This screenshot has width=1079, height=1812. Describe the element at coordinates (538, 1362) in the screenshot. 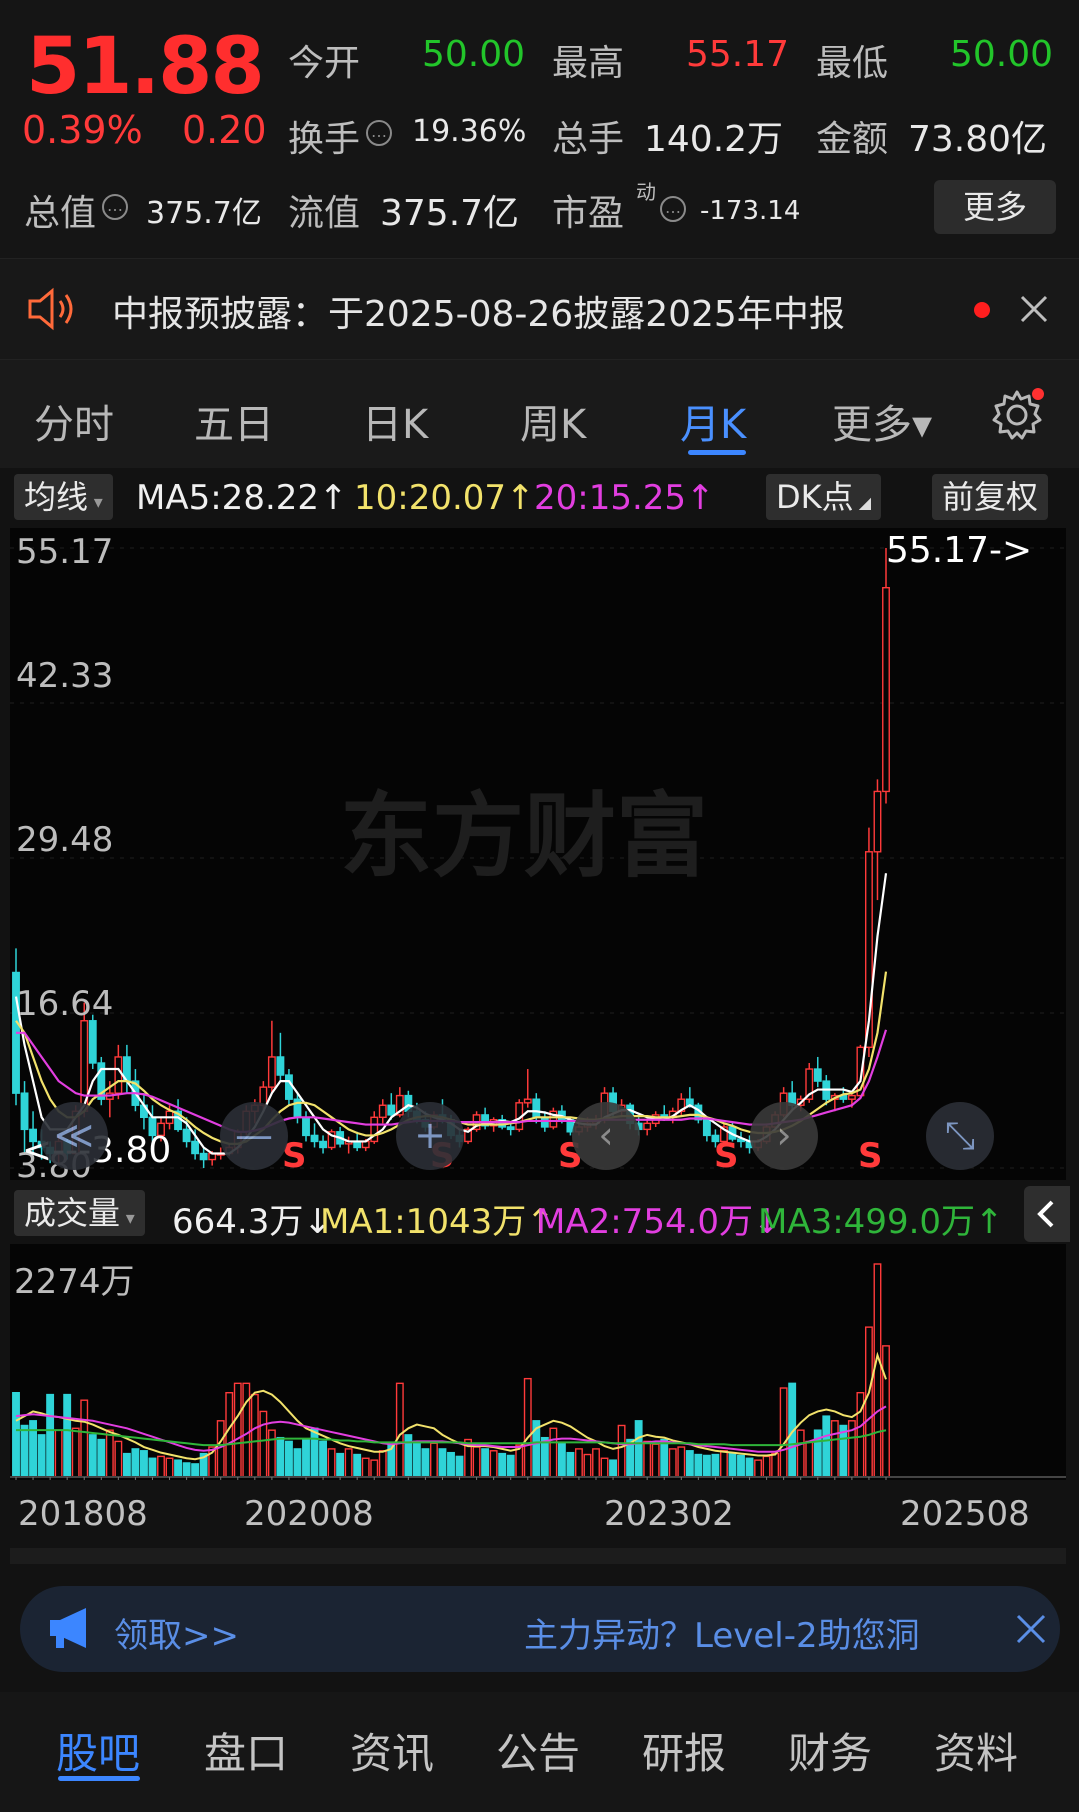

I see `volume-chart` at that location.